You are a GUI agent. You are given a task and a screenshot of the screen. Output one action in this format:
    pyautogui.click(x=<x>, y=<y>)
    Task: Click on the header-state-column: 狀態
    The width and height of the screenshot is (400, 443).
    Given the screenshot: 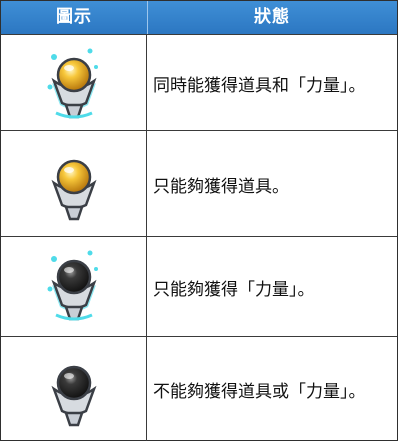 What is the action you would take?
    pyautogui.click(x=272, y=17)
    